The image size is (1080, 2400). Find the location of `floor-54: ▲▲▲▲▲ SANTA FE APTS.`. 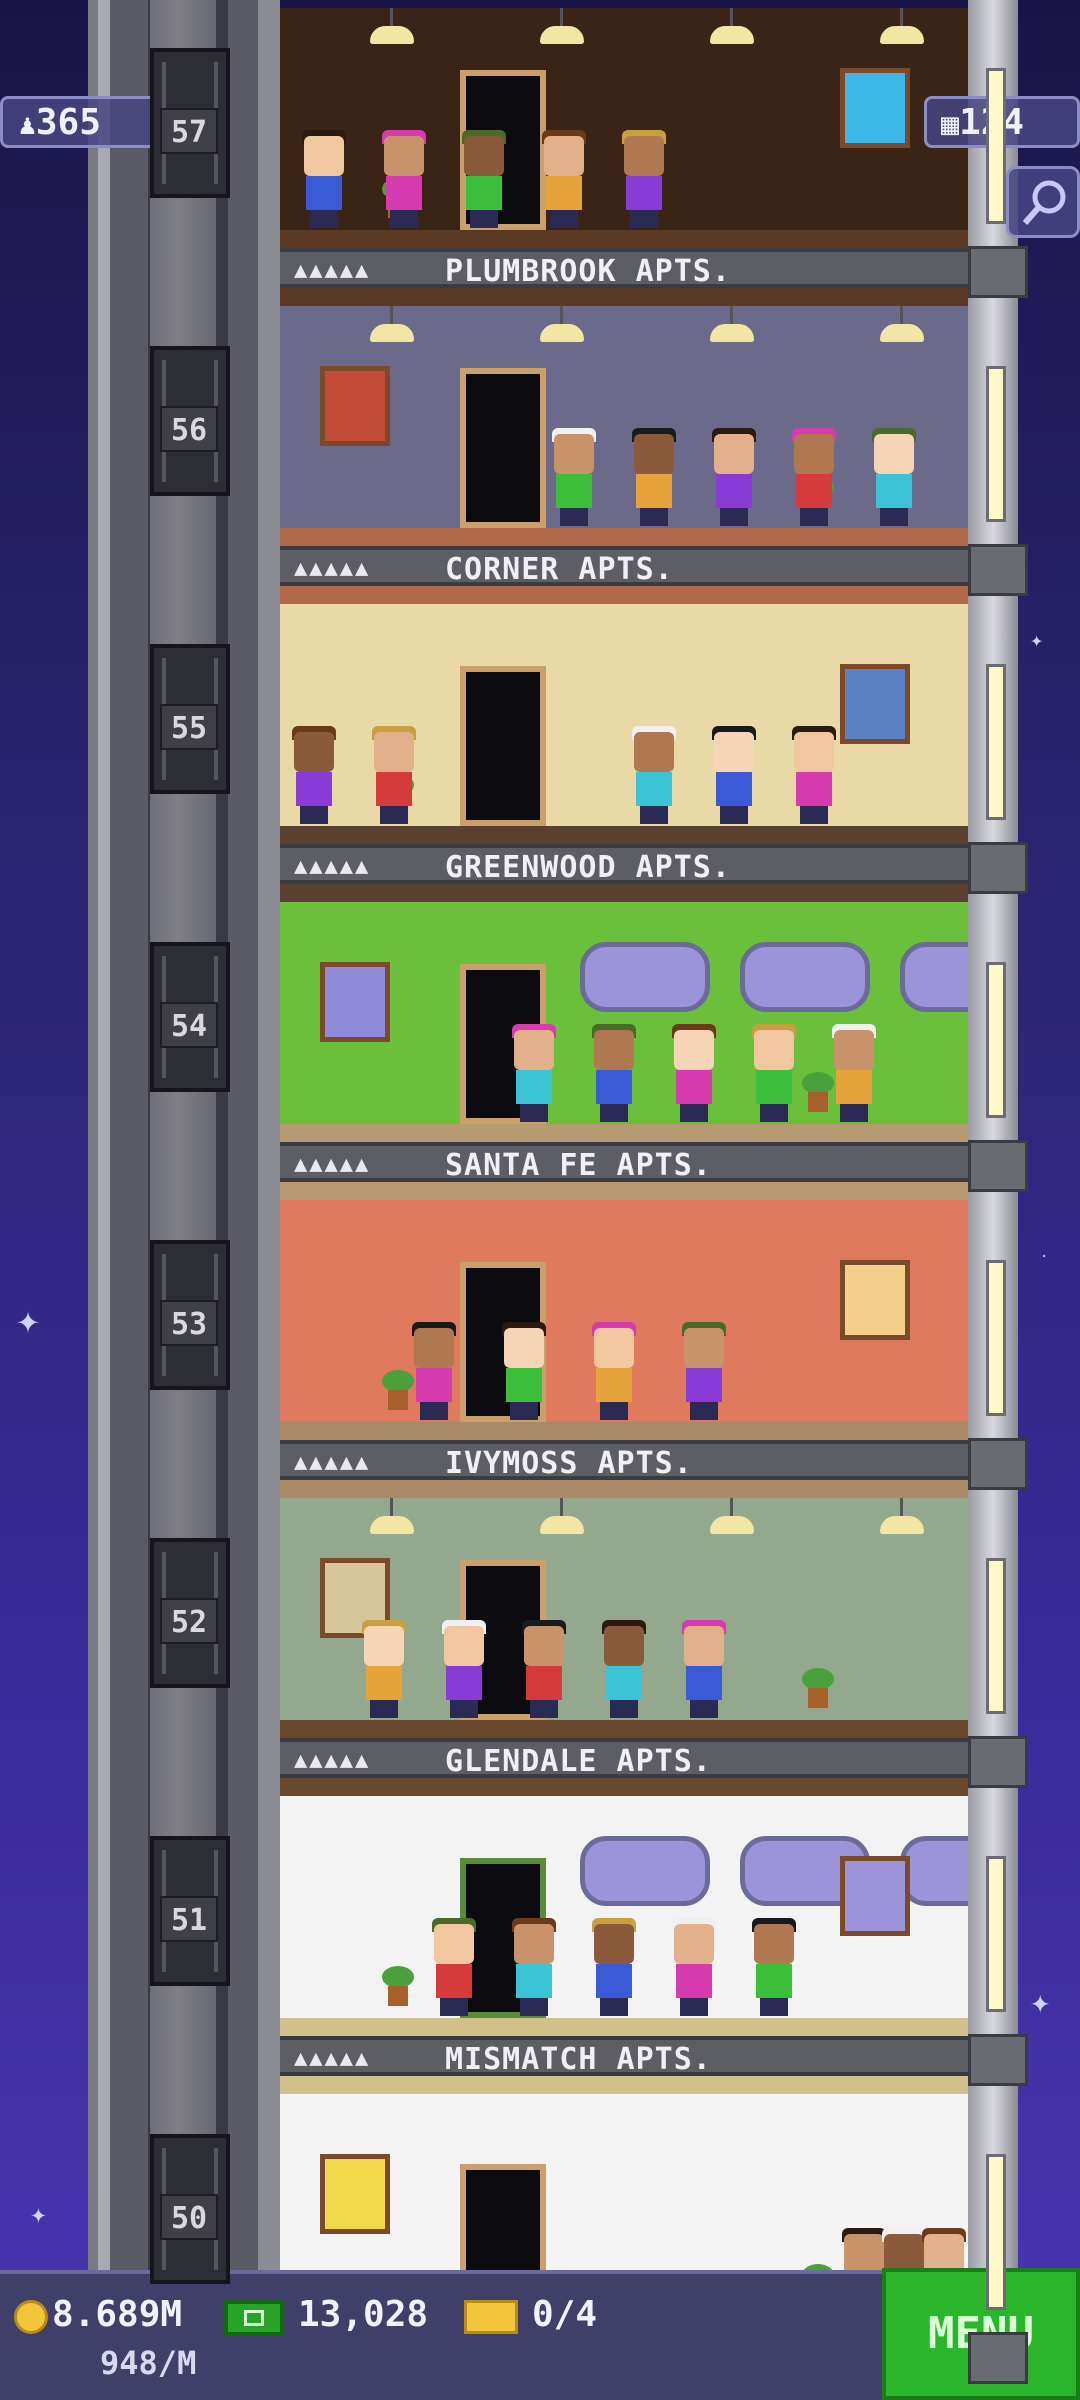

floor-54: ▲▲▲▲▲ SANTA FE APTS. is located at coordinates (624, 1051).